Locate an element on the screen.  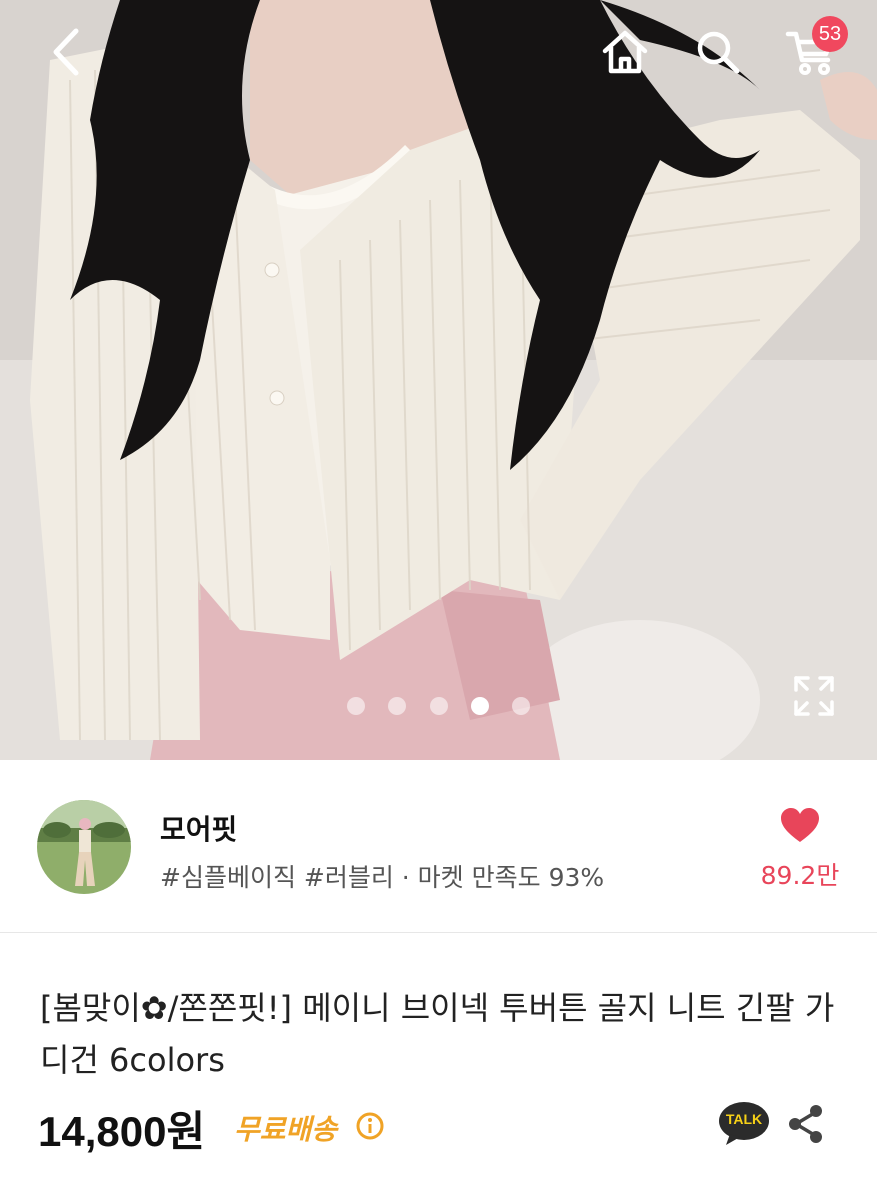
back-button is located at coordinates (66, 52).